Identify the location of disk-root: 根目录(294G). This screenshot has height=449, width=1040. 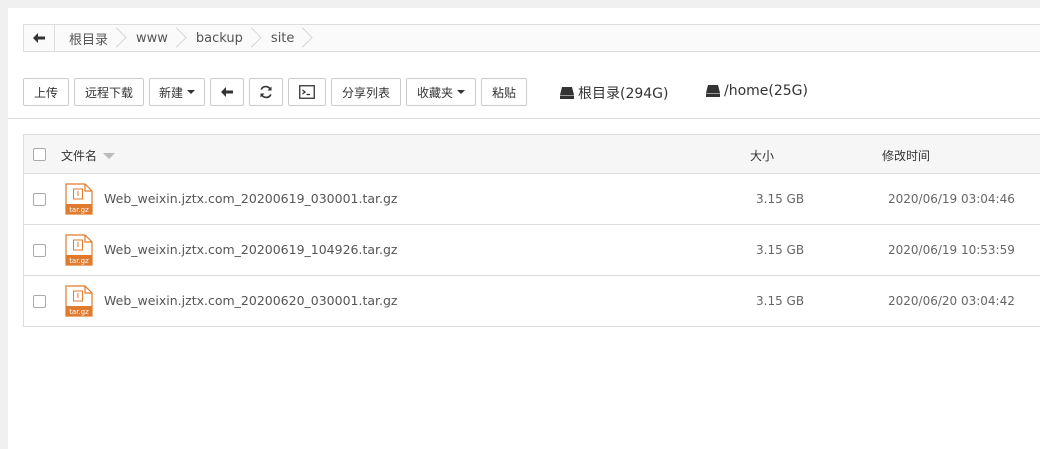
(614, 93).